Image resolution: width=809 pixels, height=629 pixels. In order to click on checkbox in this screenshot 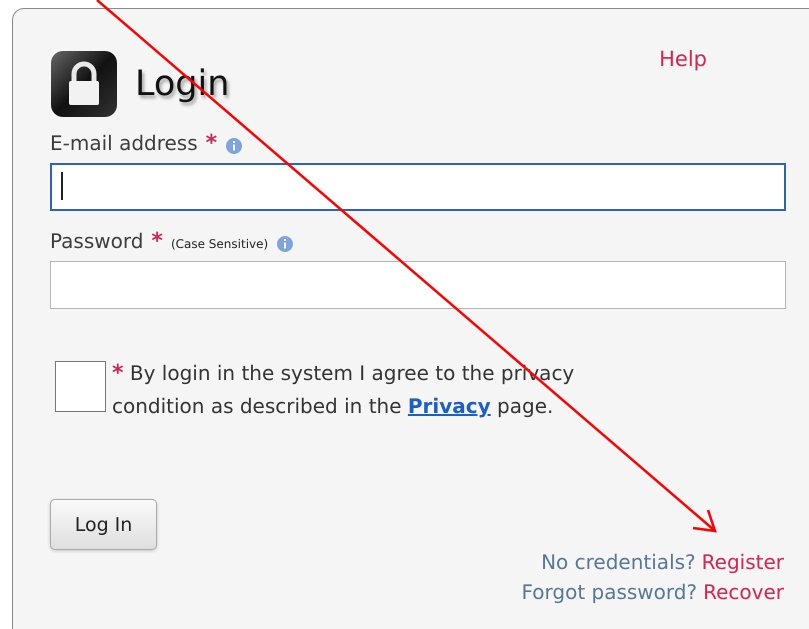, I will do `click(80, 386)`.